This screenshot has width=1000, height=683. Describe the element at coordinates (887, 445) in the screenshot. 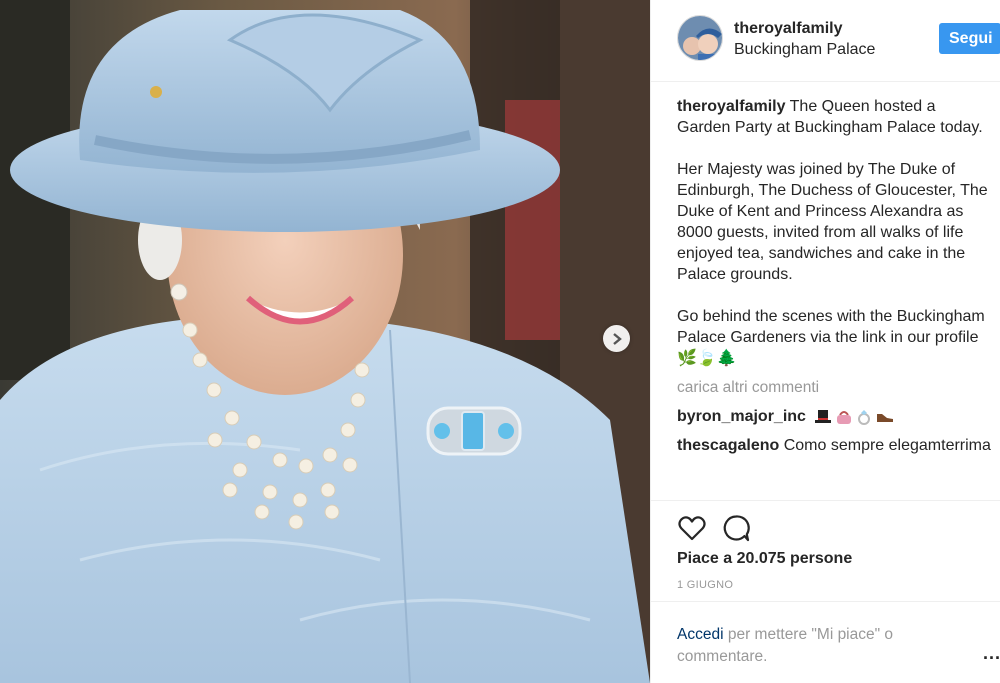

I see `comment-text: Como sempre elegamterrima` at that location.